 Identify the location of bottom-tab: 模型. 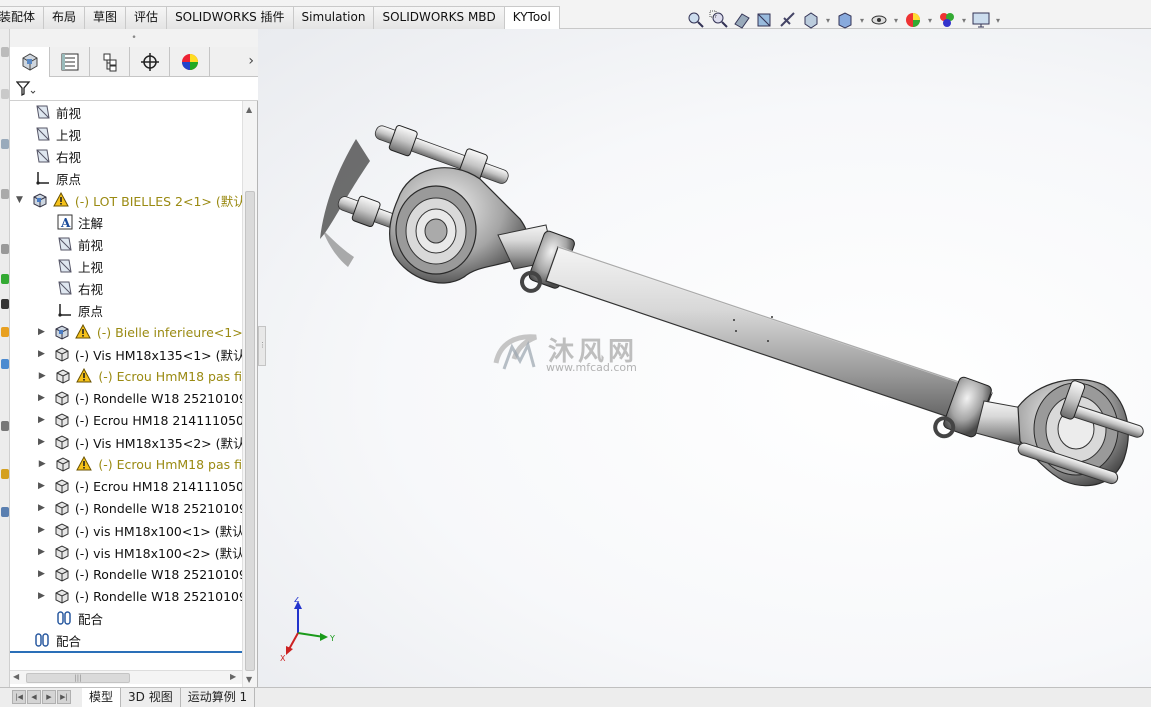
(102, 697).